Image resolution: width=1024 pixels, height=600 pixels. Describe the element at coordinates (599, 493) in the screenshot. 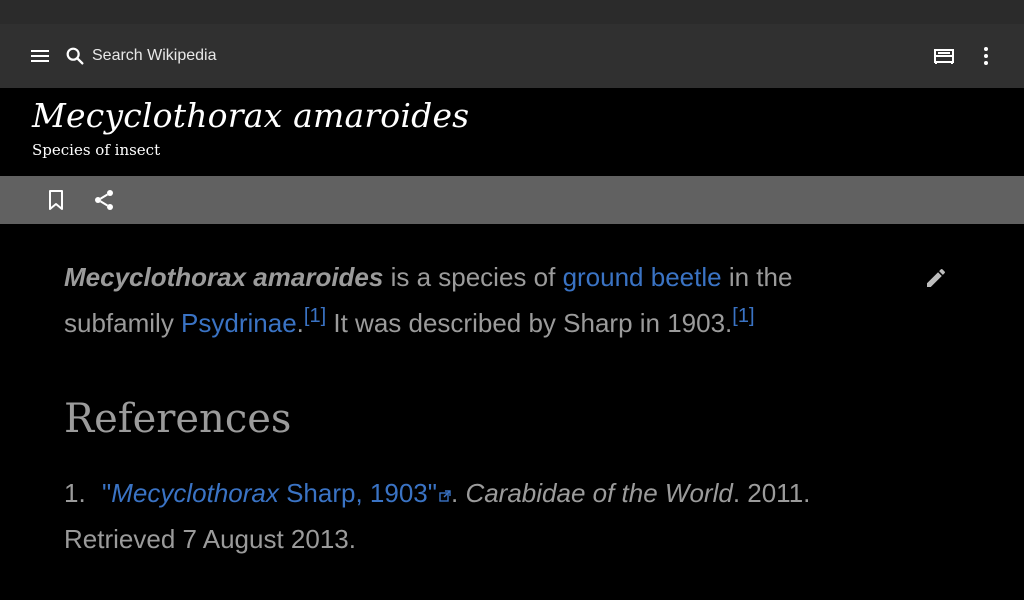

I see `reference-source: Carabidae of the World` at that location.